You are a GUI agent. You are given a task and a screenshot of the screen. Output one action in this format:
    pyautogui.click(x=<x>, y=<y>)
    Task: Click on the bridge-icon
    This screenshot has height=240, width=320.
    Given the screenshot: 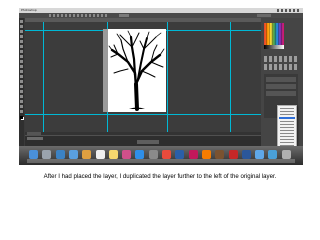 What is the action you would take?
    pyautogui.click(x=220, y=154)
    